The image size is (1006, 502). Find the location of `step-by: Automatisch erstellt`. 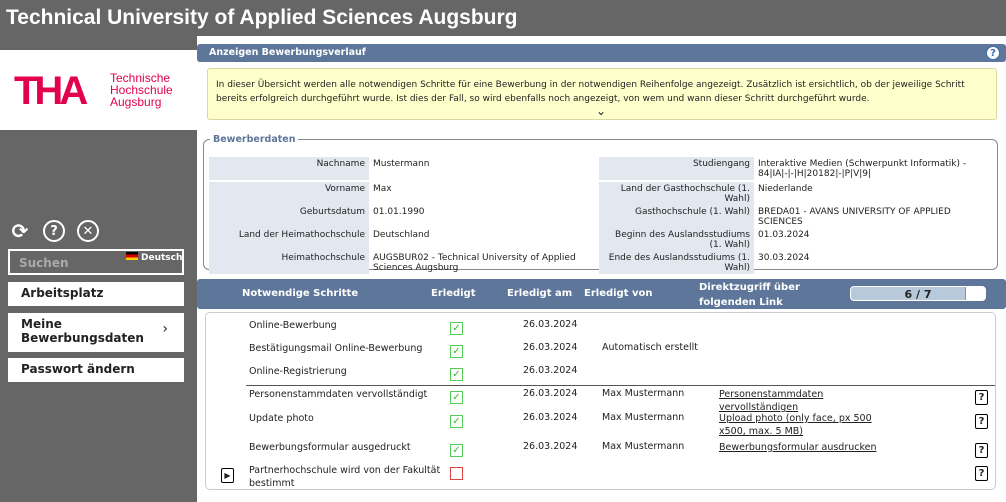

step-by: Automatisch erstellt is located at coordinates (650, 347).